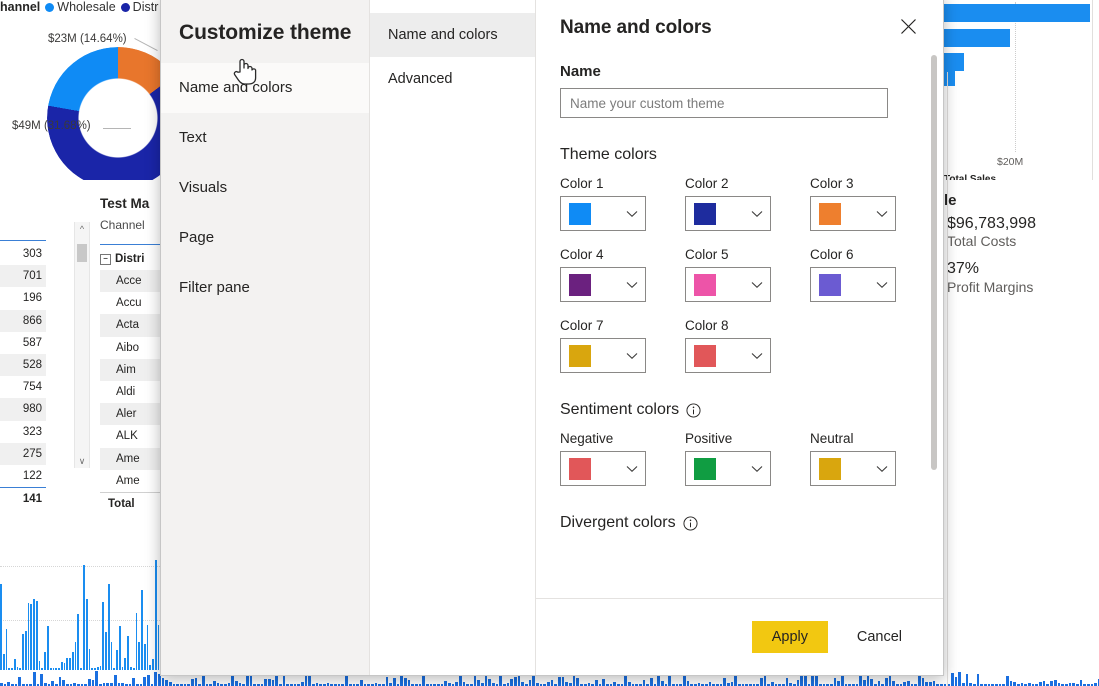 The image size is (1099, 686). Describe the element at coordinates (23, 276) in the screenshot. I see `table-row: 701` at that location.